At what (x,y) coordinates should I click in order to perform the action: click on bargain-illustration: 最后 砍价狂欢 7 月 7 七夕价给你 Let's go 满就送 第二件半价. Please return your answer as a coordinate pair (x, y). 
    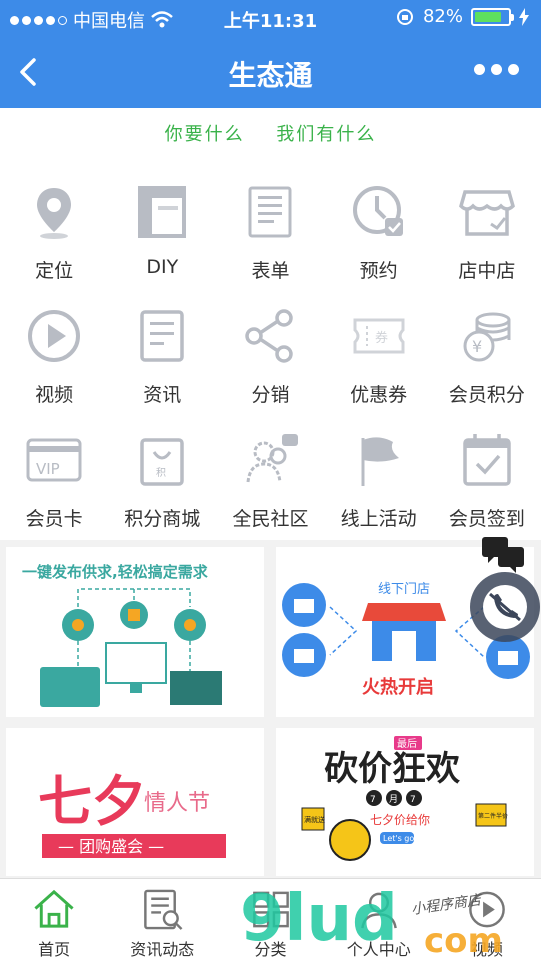
    Looking at the image, I should click on (404, 798).